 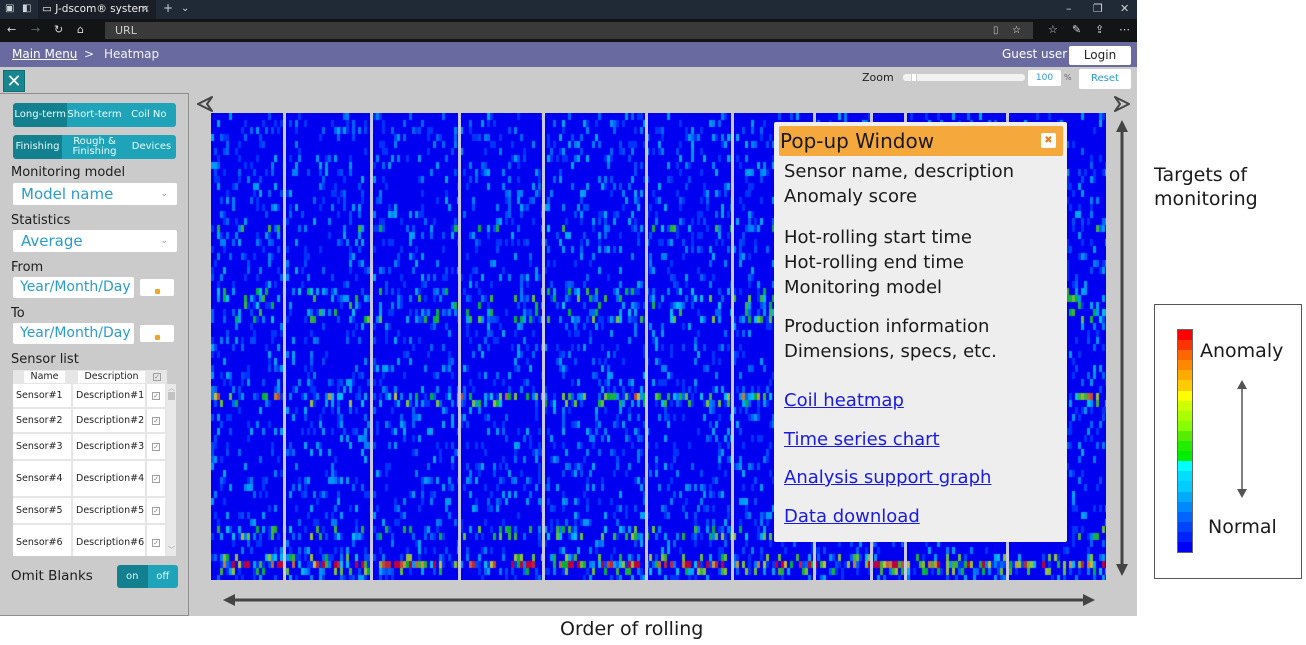 I want to click on zoom-slider, so click(x=964, y=77).